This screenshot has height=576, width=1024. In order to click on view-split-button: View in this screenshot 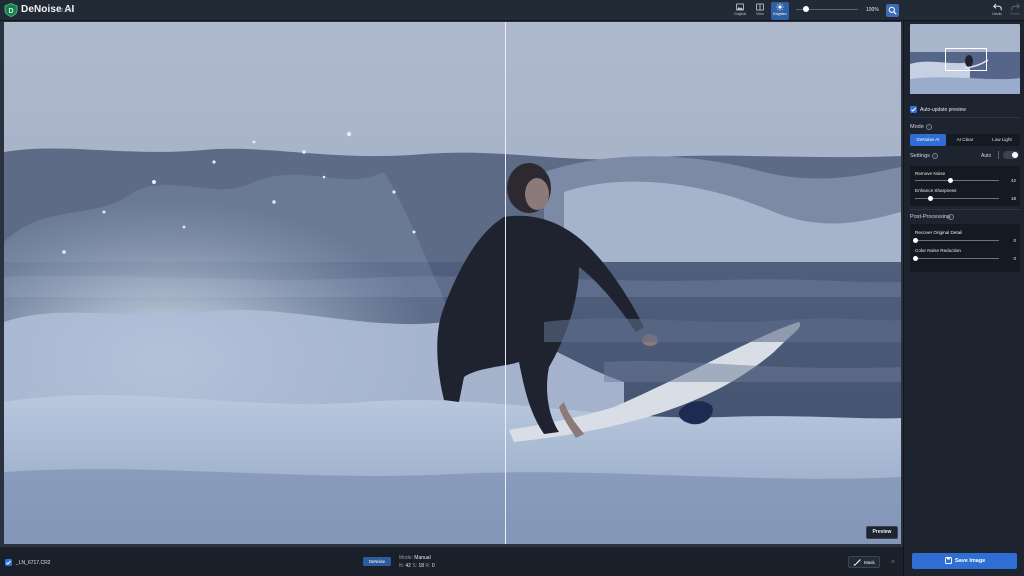, I will do `click(760, 11)`.